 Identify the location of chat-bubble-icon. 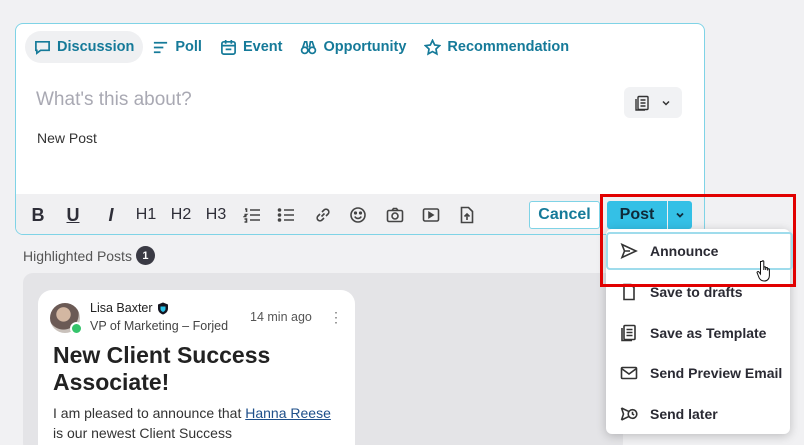
(42, 47).